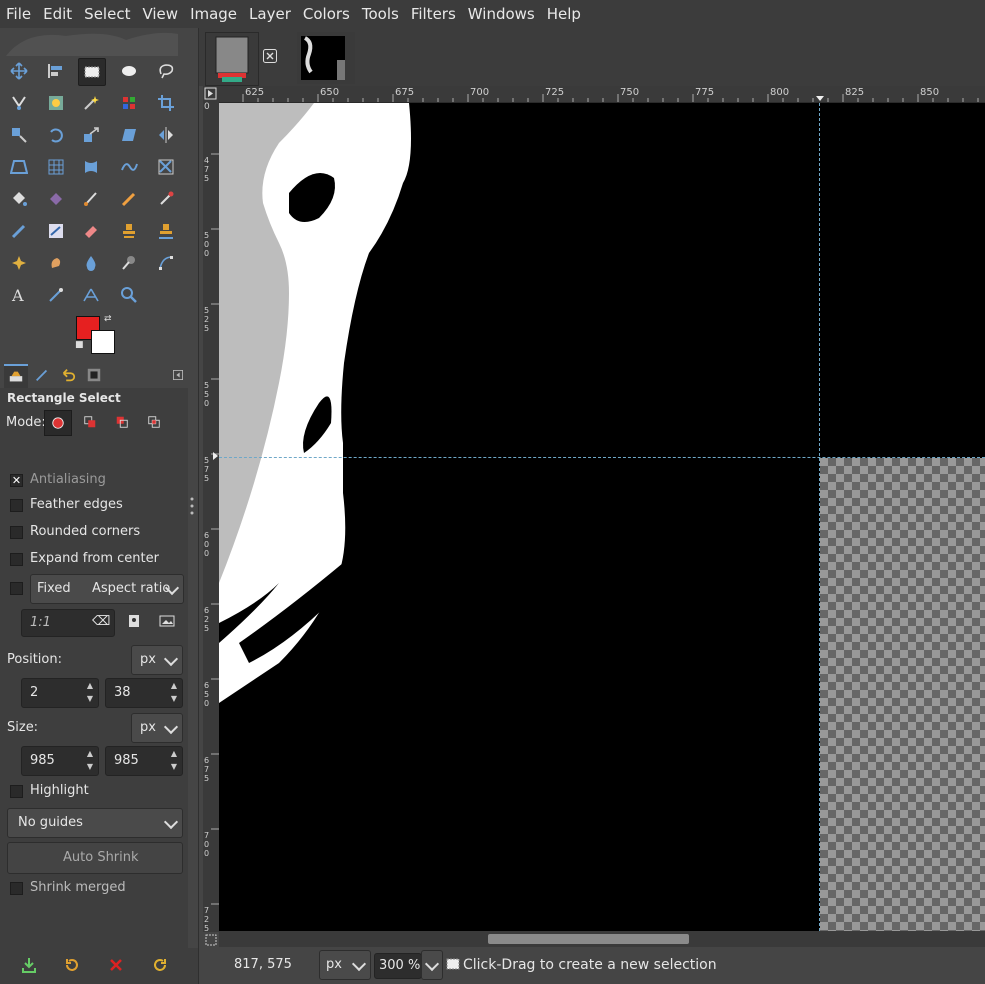 The image size is (985, 984). What do you see at coordinates (16, 480) in the screenshot?
I see `antialiasing-checkbox: ✕` at bounding box center [16, 480].